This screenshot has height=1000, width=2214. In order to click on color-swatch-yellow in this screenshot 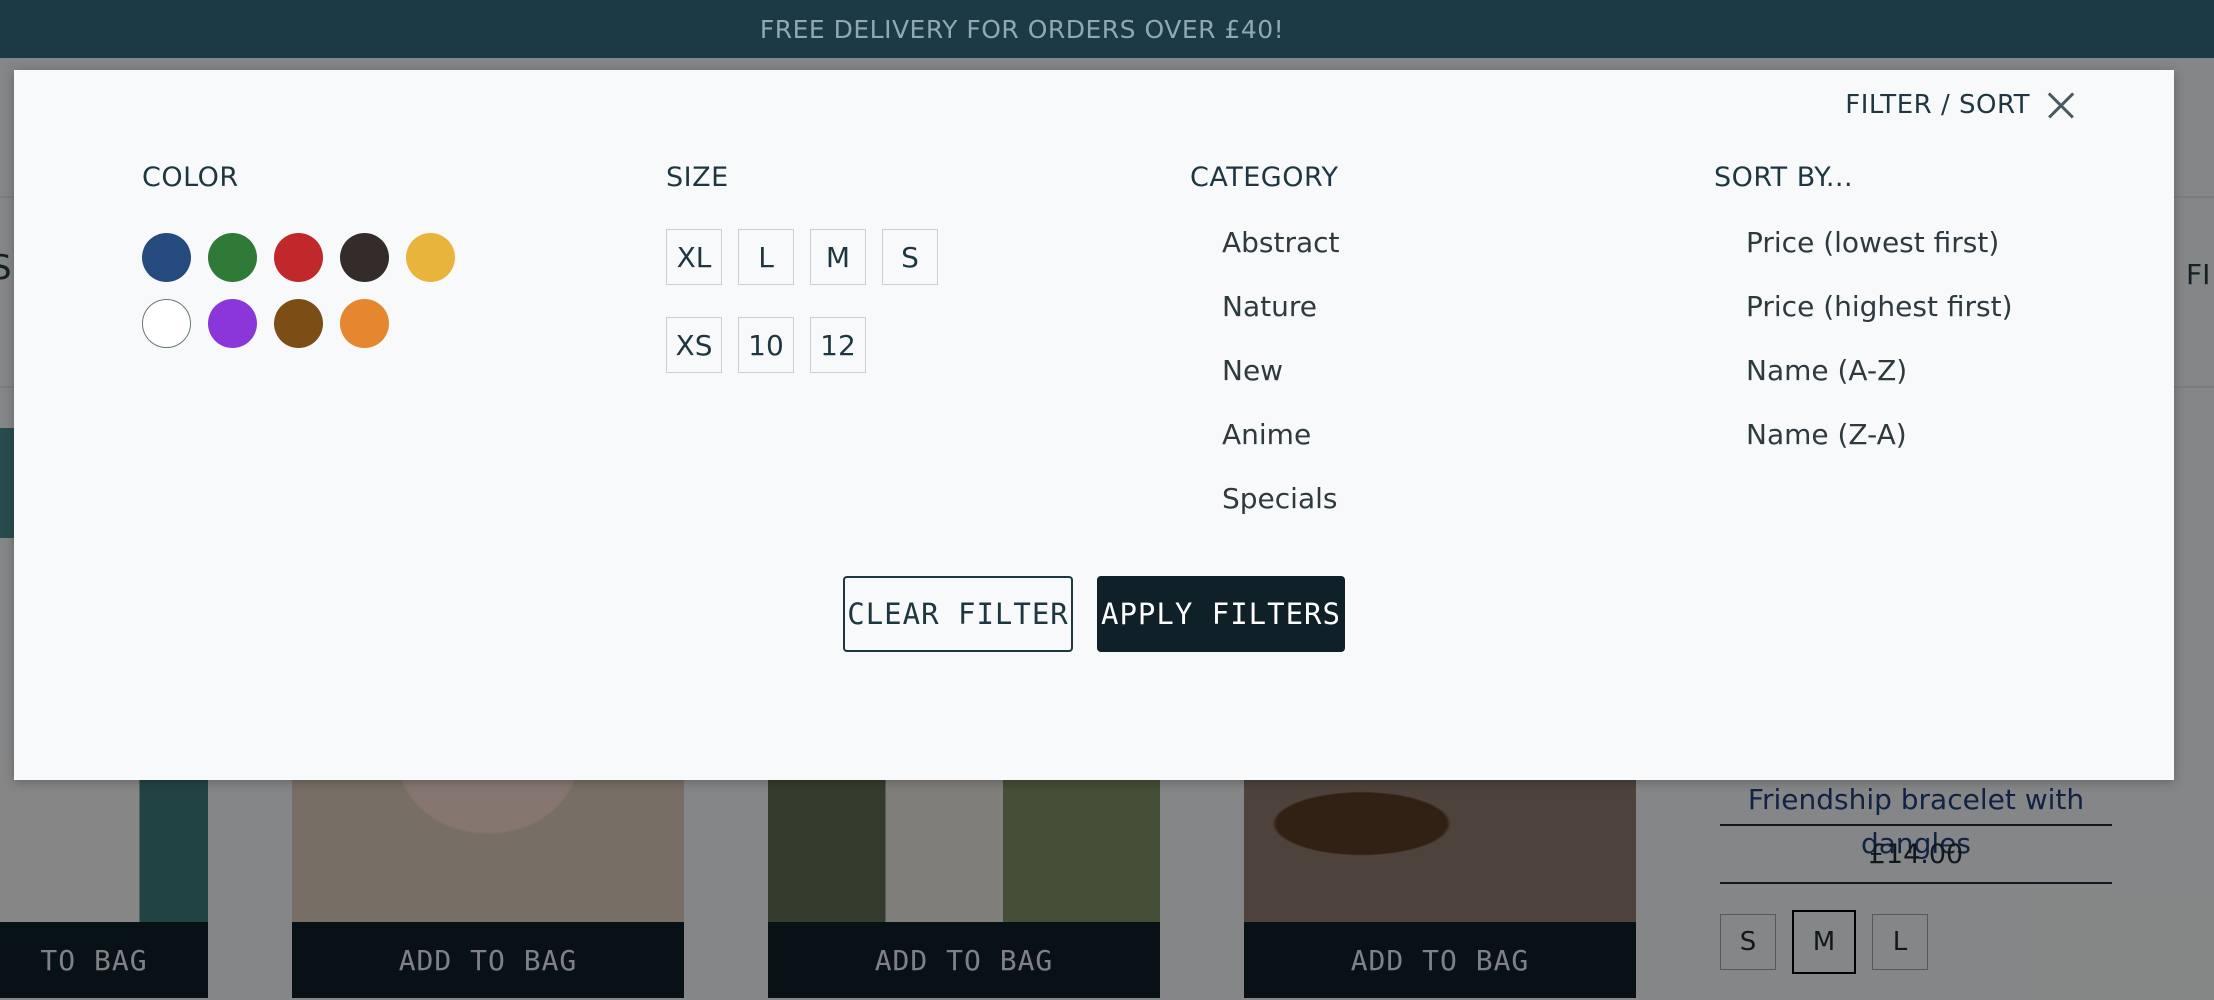, I will do `click(430, 257)`.